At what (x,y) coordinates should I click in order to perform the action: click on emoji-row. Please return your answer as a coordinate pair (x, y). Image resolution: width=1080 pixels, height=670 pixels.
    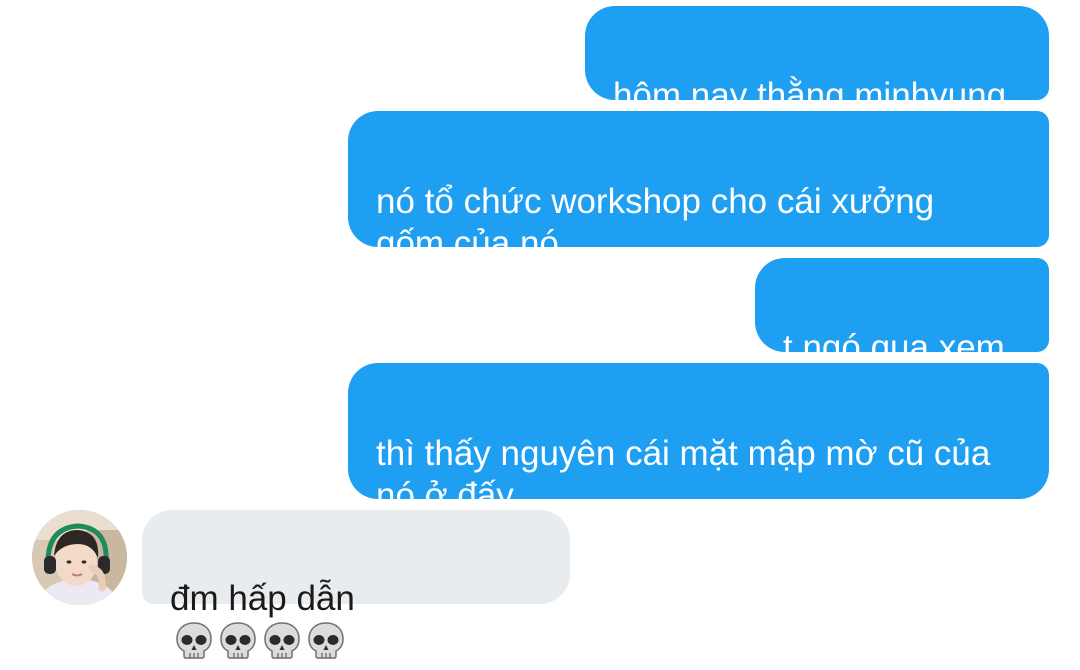
    Looking at the image, I should click on (258, 642).